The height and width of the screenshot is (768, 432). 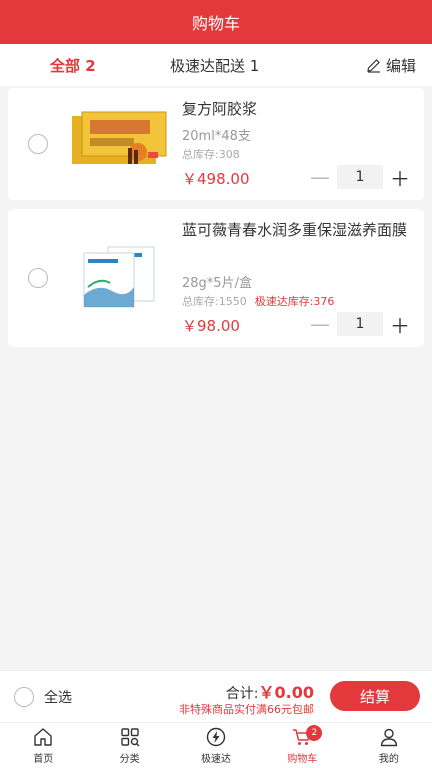 I want to click on tab-fast-delivery: 极速达, so click(x=216, y=745).